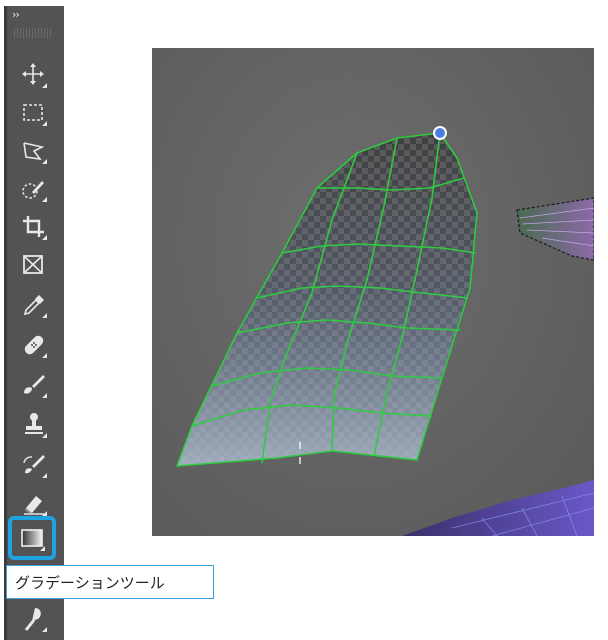  I want to click on eyedropper-tool-button, so click(34, 305).